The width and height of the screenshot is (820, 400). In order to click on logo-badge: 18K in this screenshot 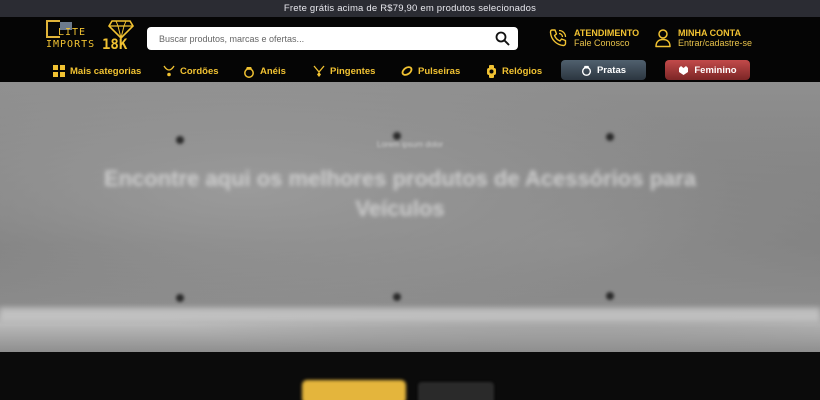, I will do `click(115, 45)`.